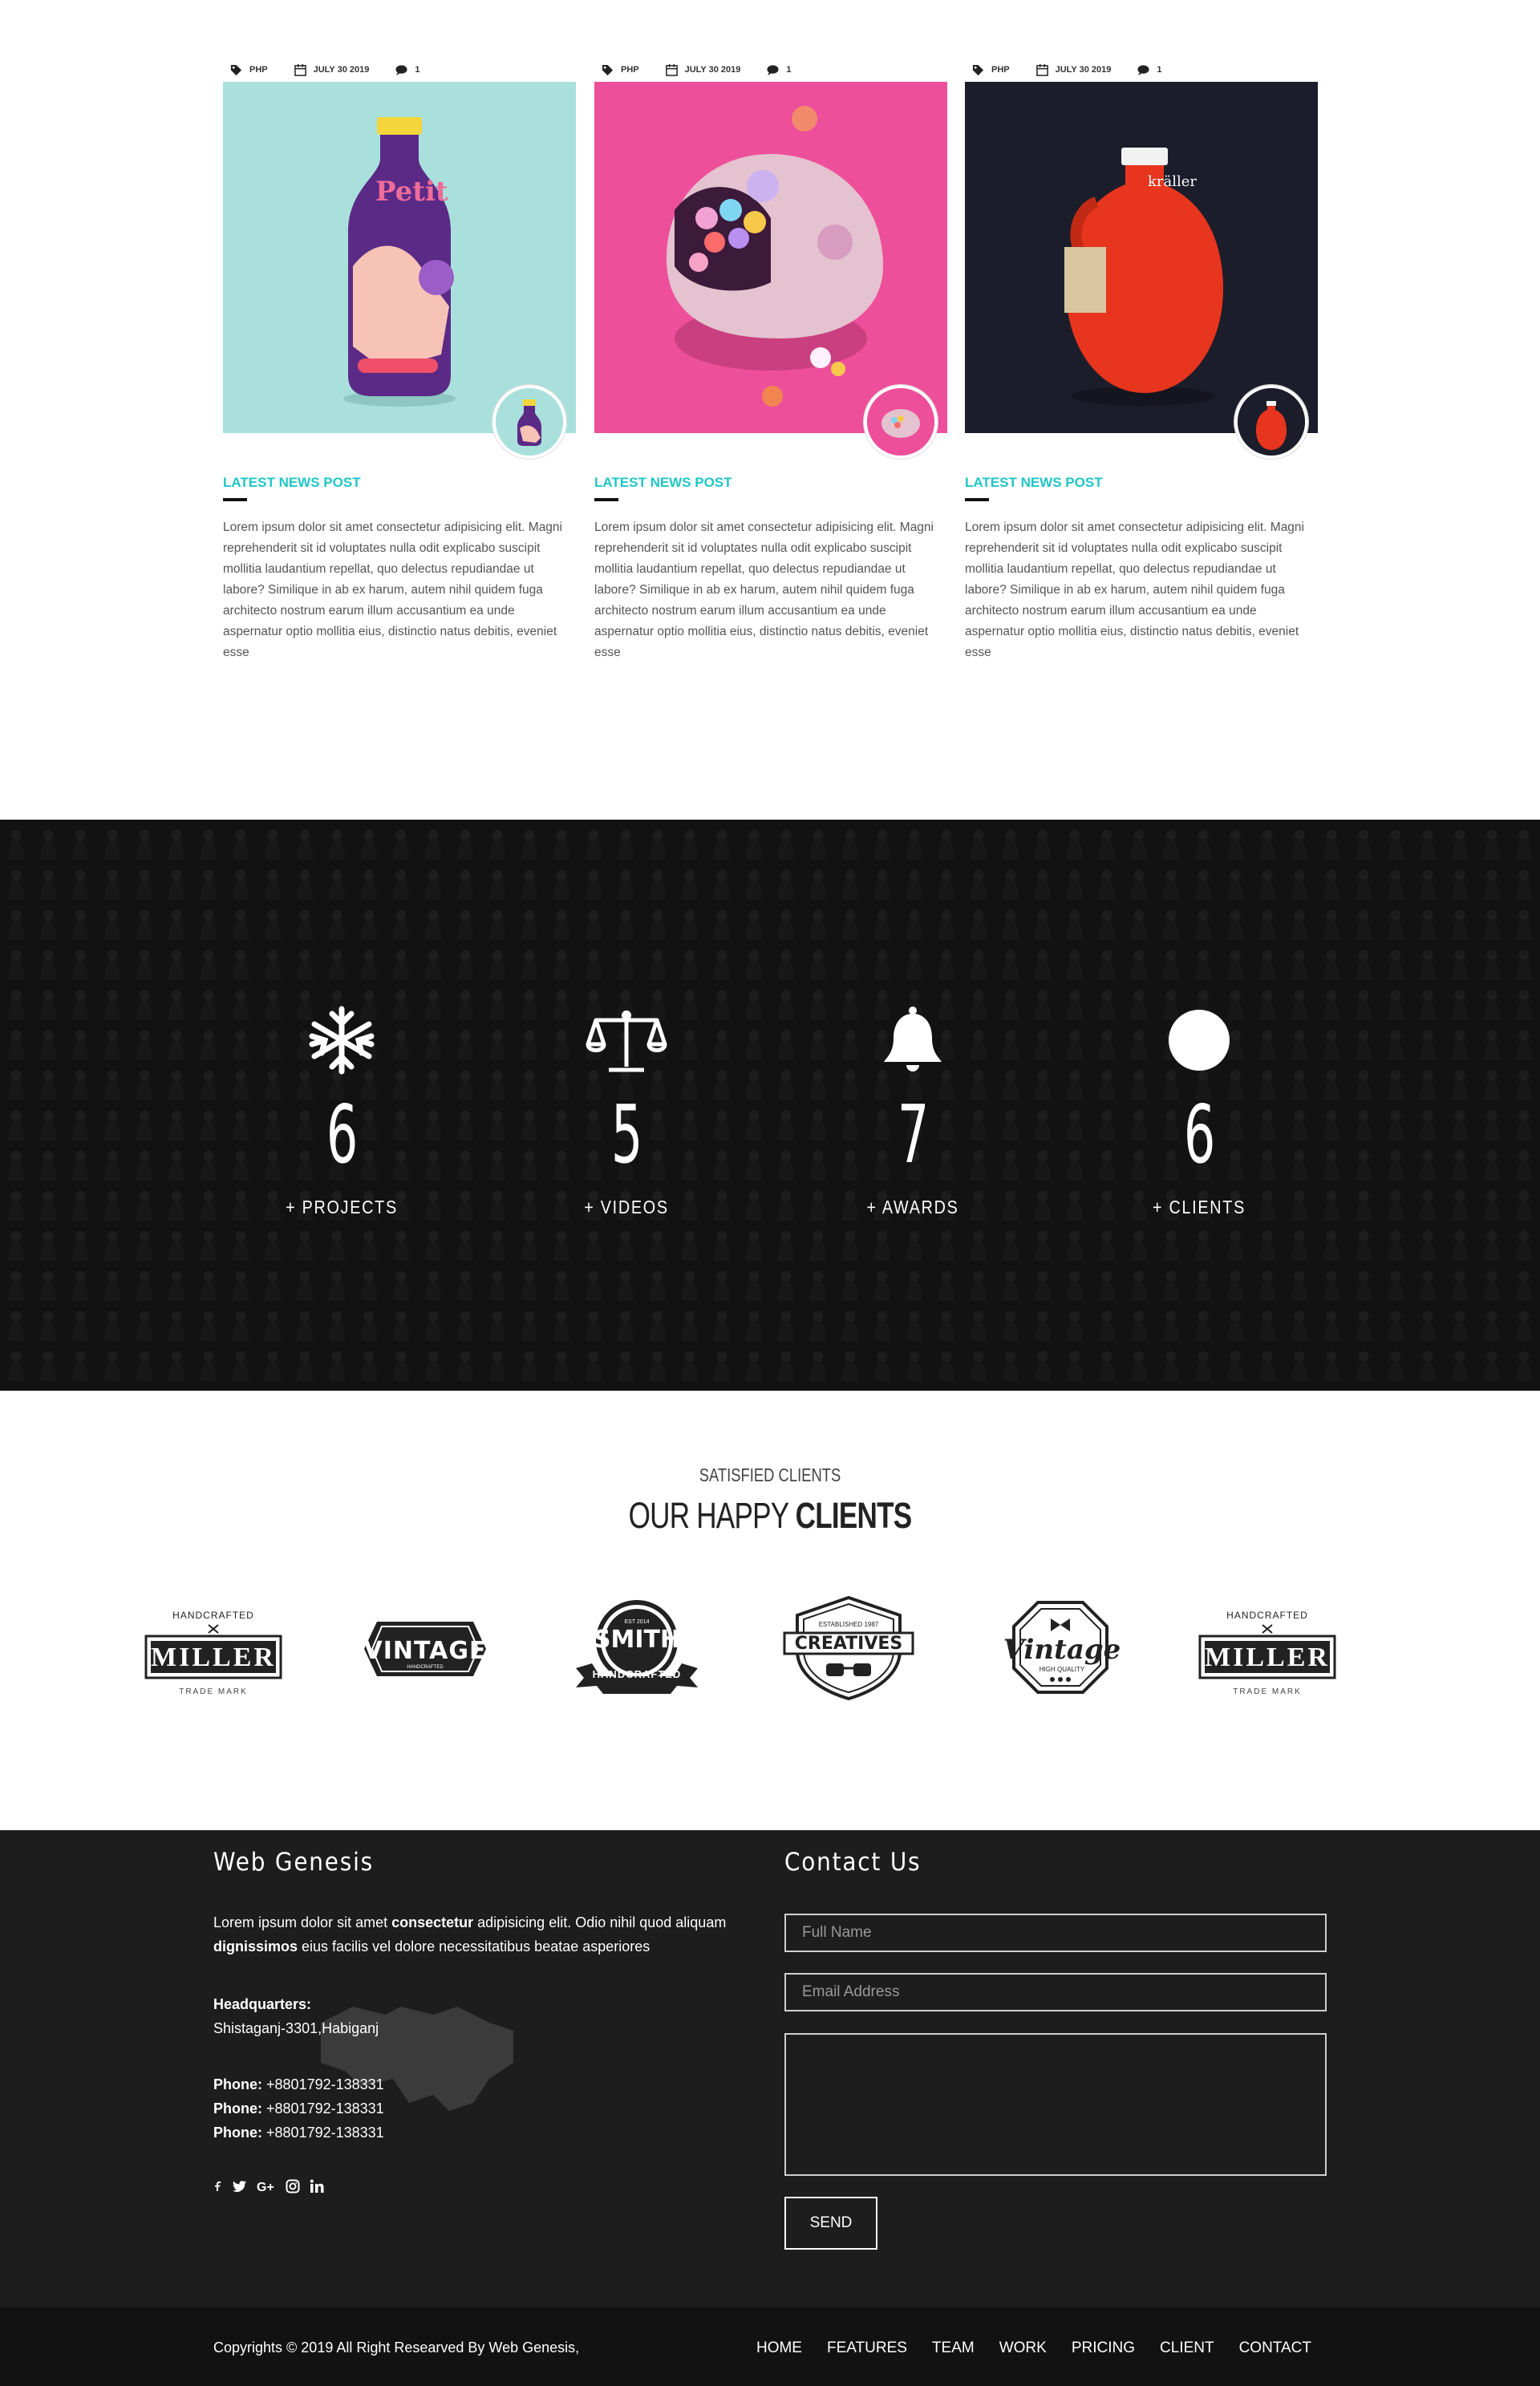 The height and width of the screenshot is (2386, 1540). What do you see at coordinates (771, 1515) in the screenshot?
I see `section-title: OUR HAPPY CLIENTS` at bounding box center [771, 1515].